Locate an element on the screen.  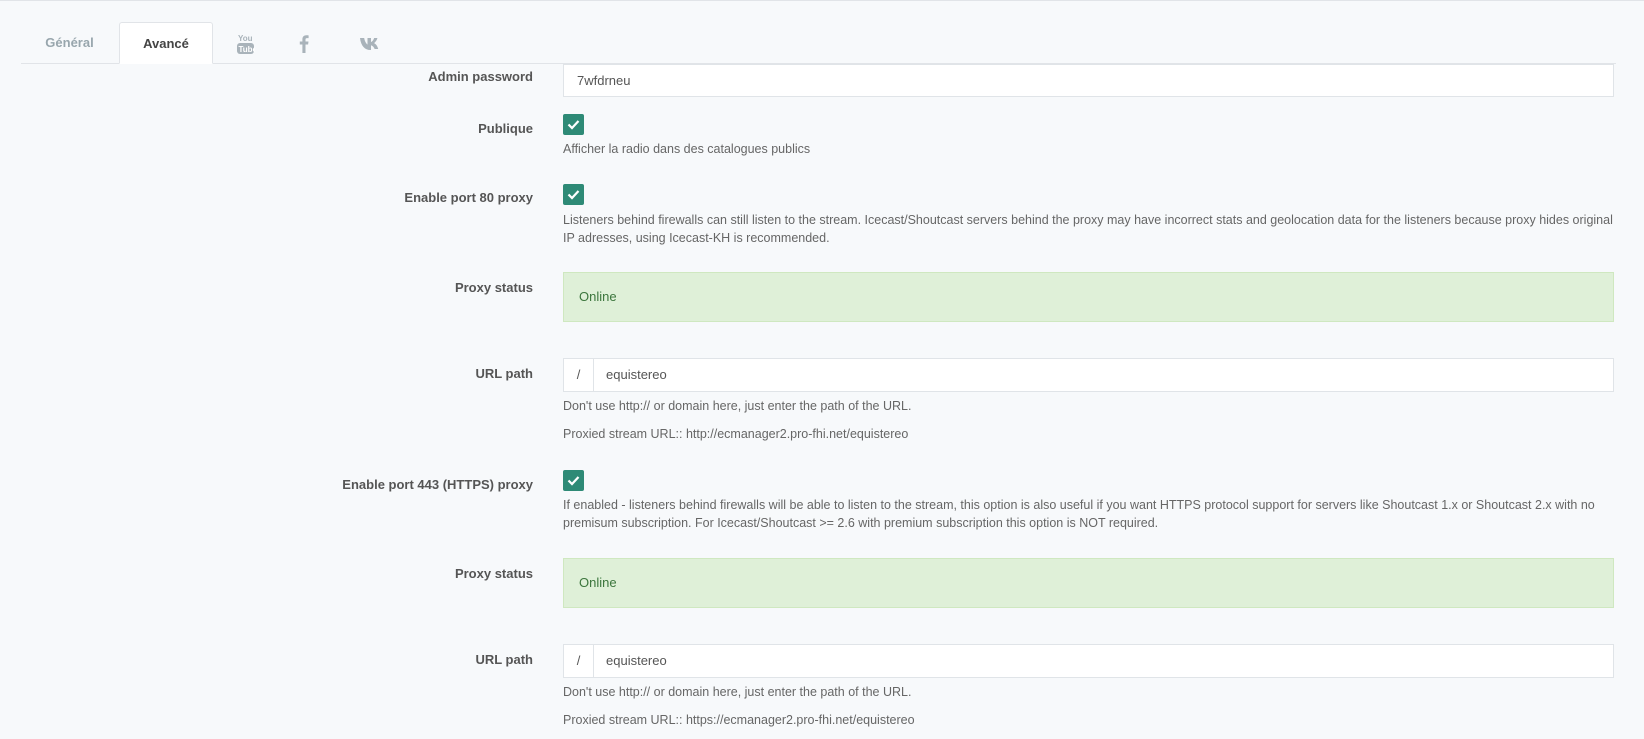
port80-checkbox is located at coordinates (573, 194).